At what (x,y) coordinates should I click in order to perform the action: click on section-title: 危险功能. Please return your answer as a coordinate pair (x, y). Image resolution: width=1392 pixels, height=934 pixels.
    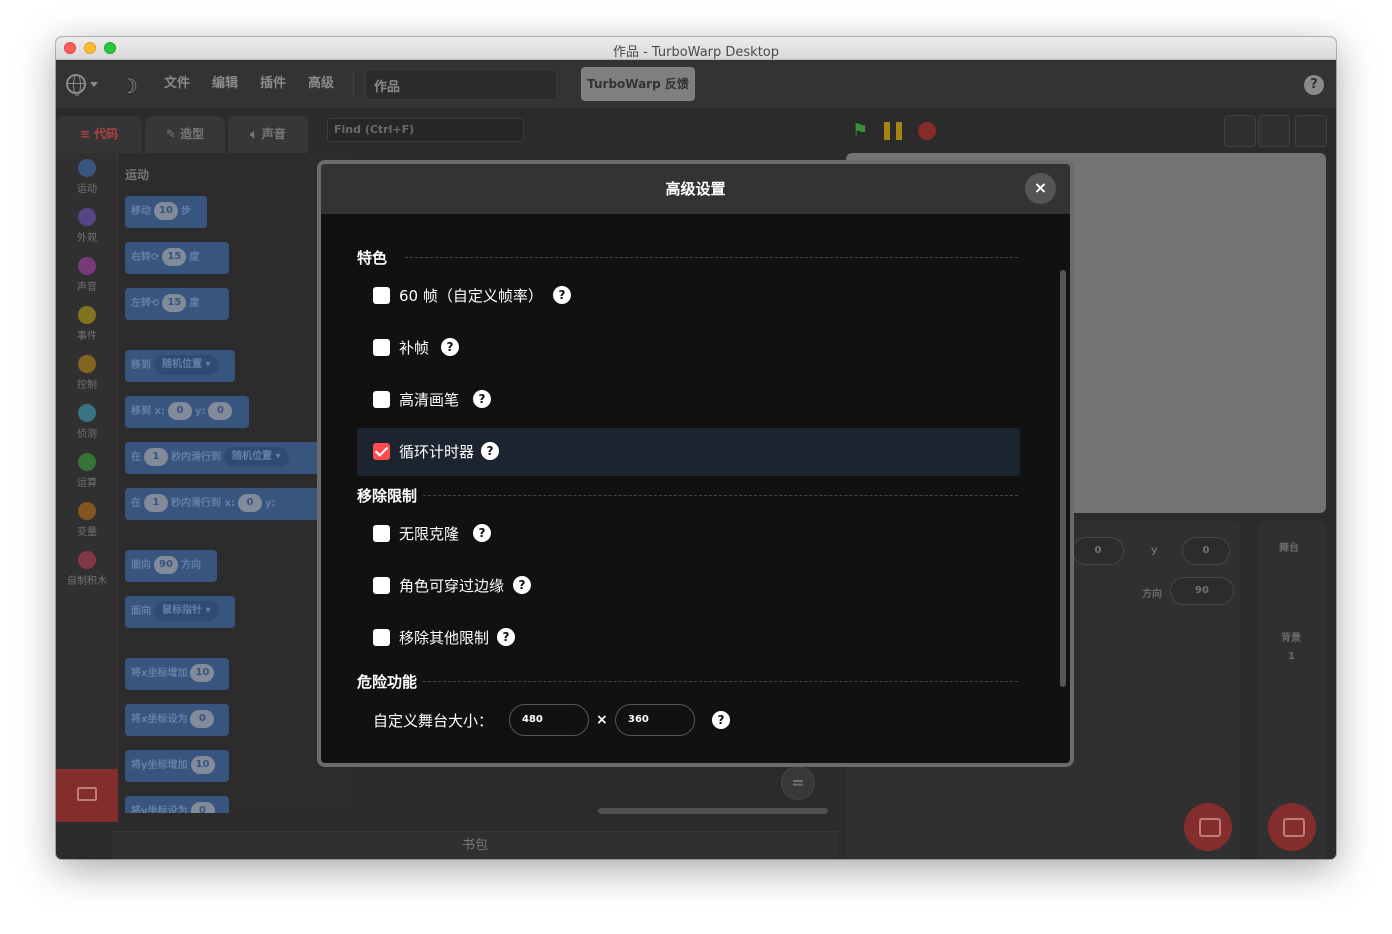
    Looking at the image, I should click on (387, 682).